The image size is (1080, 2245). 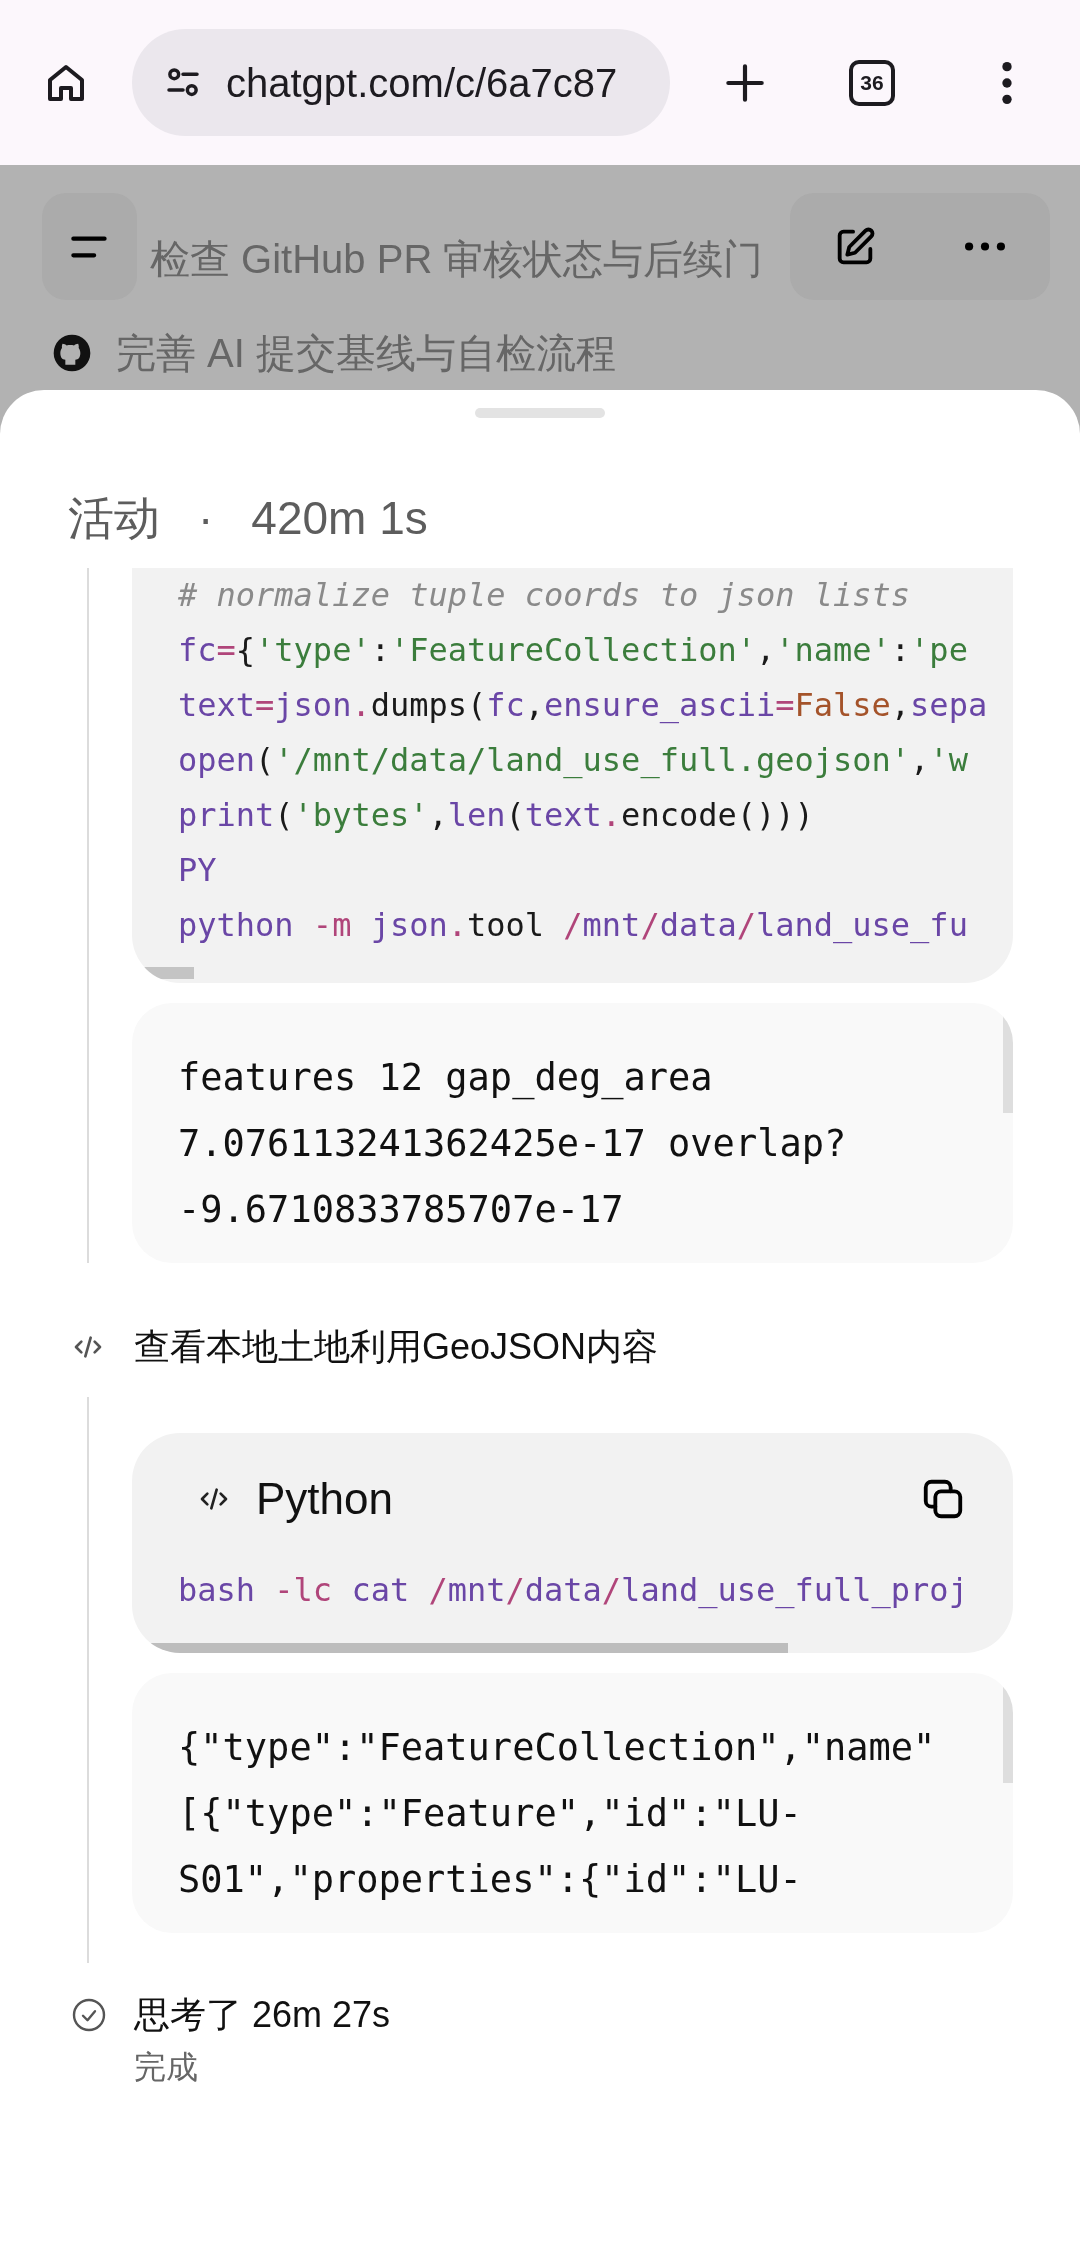 I want to click on code-line: open('/mnt/data/land_use_full.geojson','w, so click(x=573, y=760).